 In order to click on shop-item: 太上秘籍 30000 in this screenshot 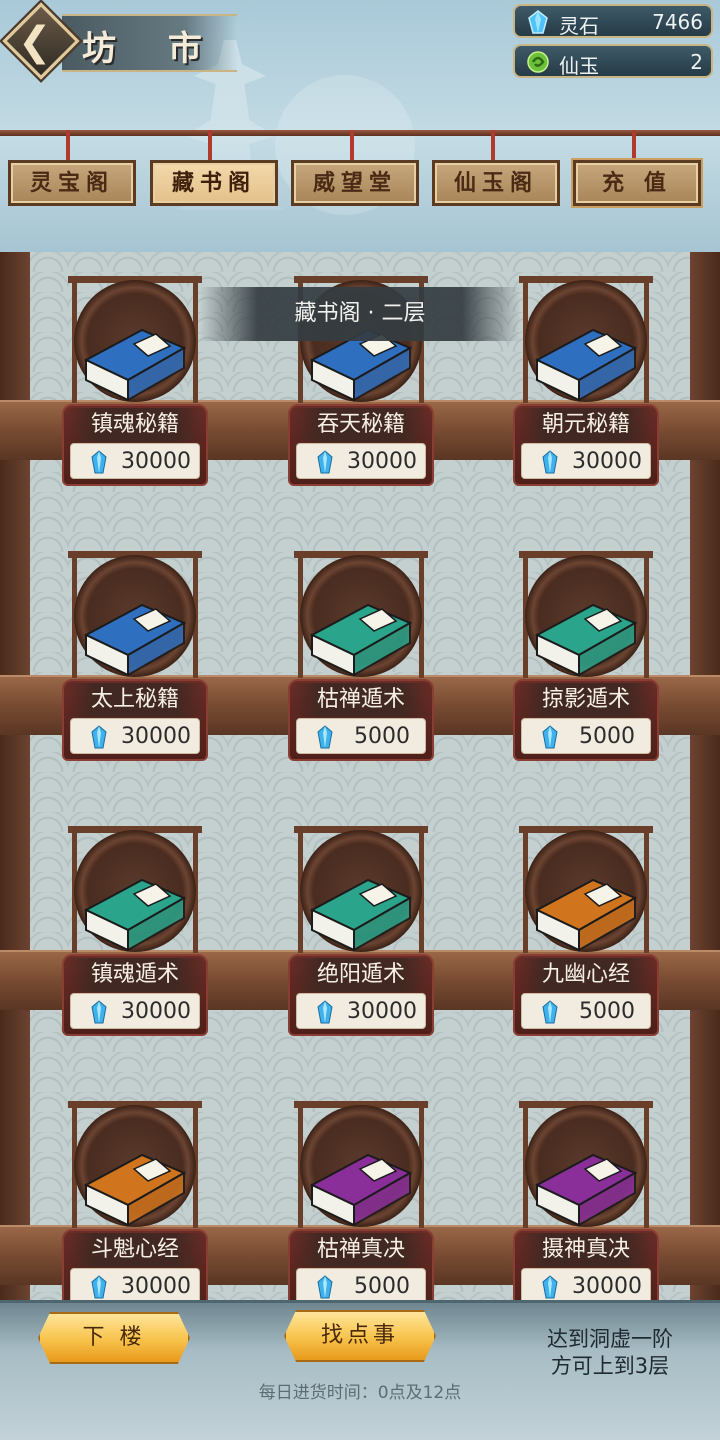, I will do `click(137, 656)`.